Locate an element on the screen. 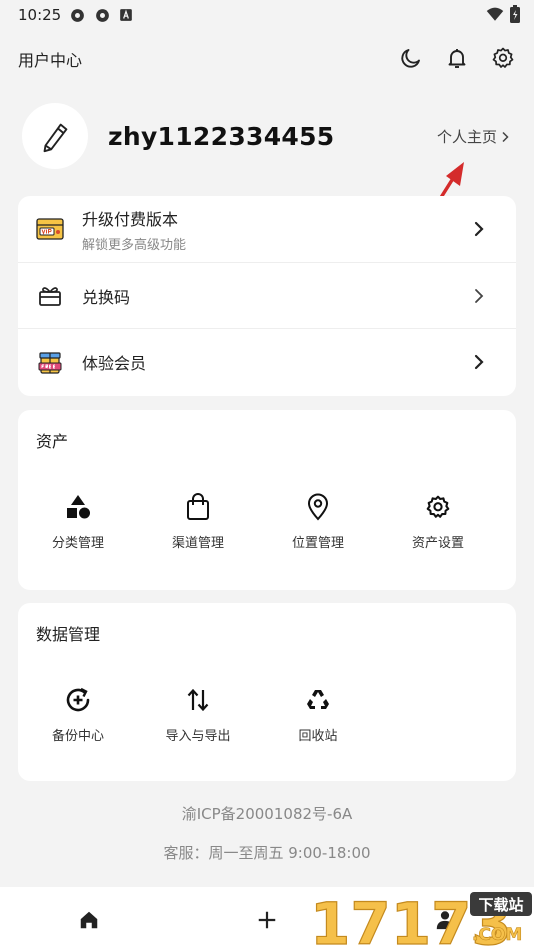  upgrade-label: 升级付费版本 is located at coordinates (130, 219).